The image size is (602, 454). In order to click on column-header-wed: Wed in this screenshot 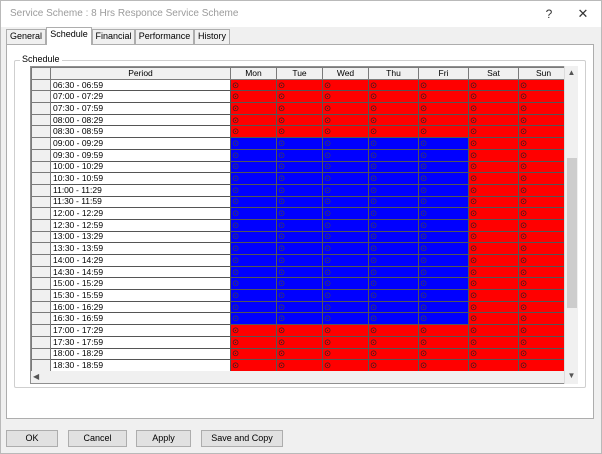, I will do `click(345, 73)`.